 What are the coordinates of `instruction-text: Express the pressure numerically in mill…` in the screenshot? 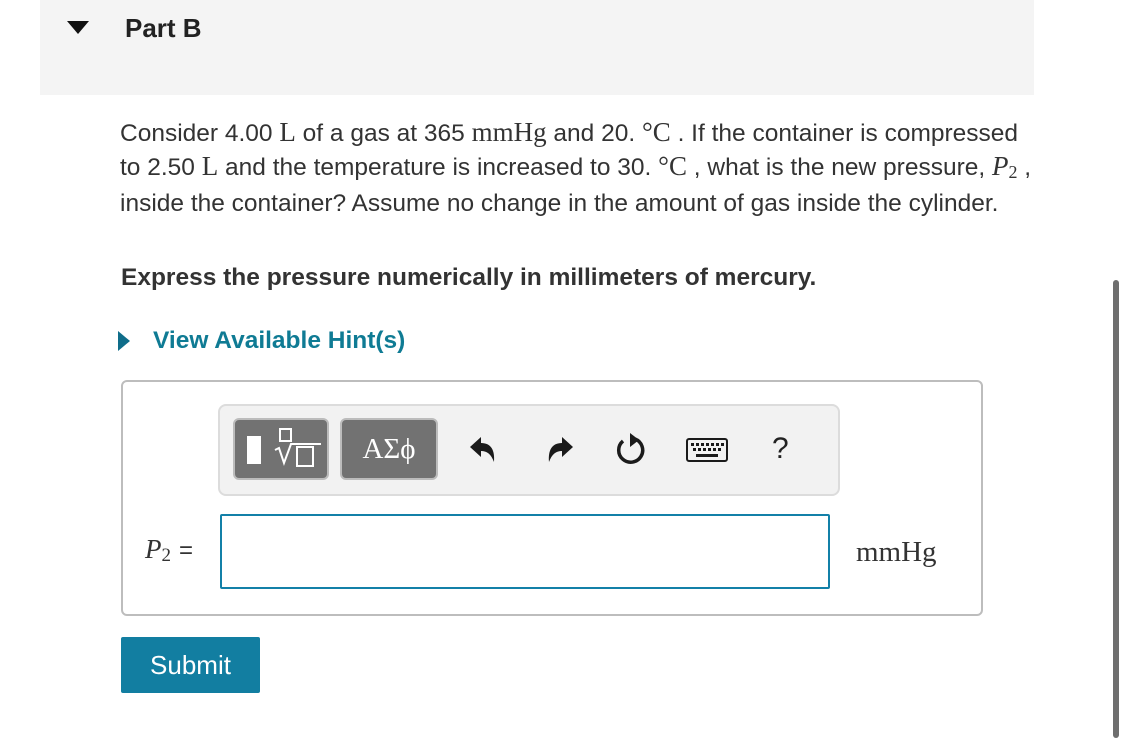 It's located at (469, 277).